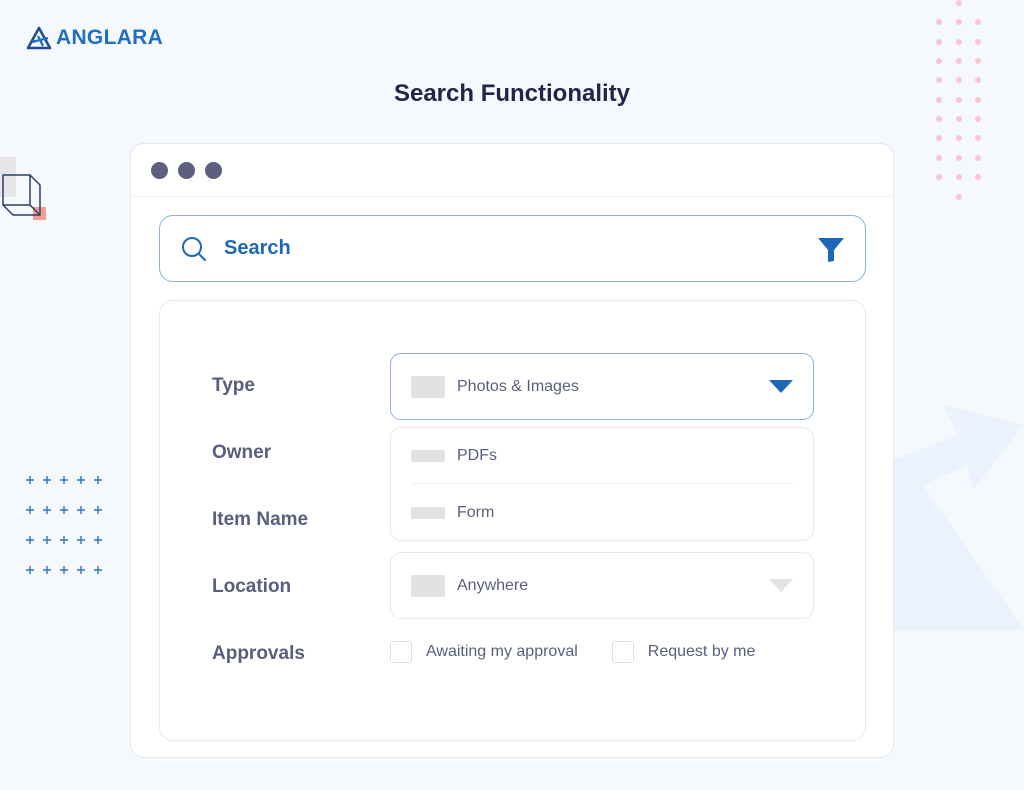  Describe the element at coordinates (260, 519) in the screenshot. I see `item-name-label: Item Name` at that location.